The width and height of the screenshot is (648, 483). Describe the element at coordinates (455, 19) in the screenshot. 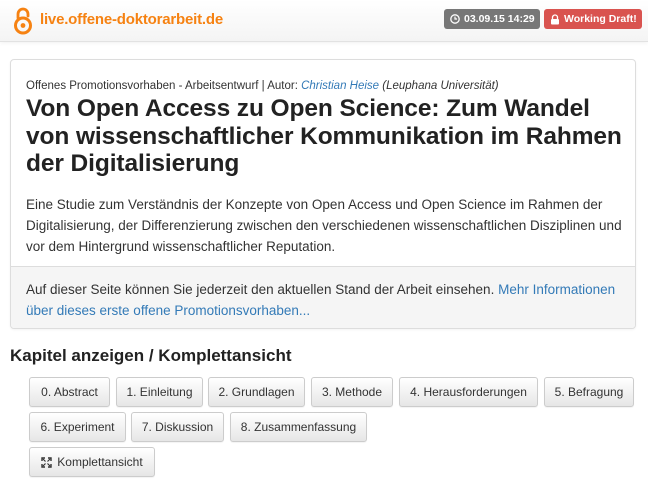

I see `clock-icon` at that location.